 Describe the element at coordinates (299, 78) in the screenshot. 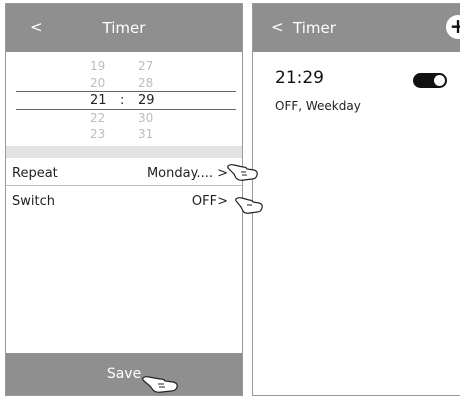

I see `timer-time: 21:29` at that location.